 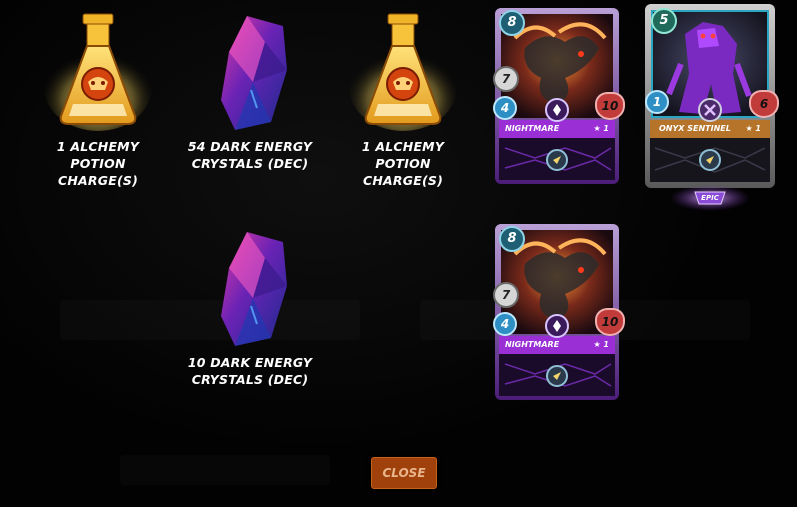 I want to click on health-stat: 6, so click(x=764, y=104).